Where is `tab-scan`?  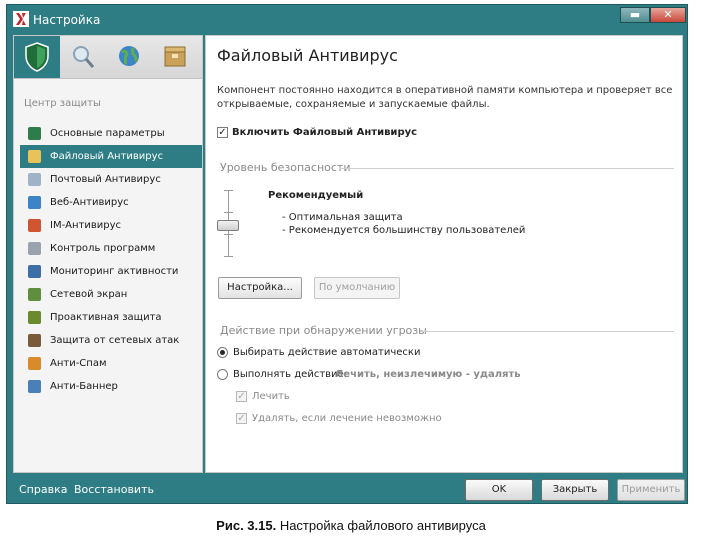
tab-scan is located at coordinates (83, 57).